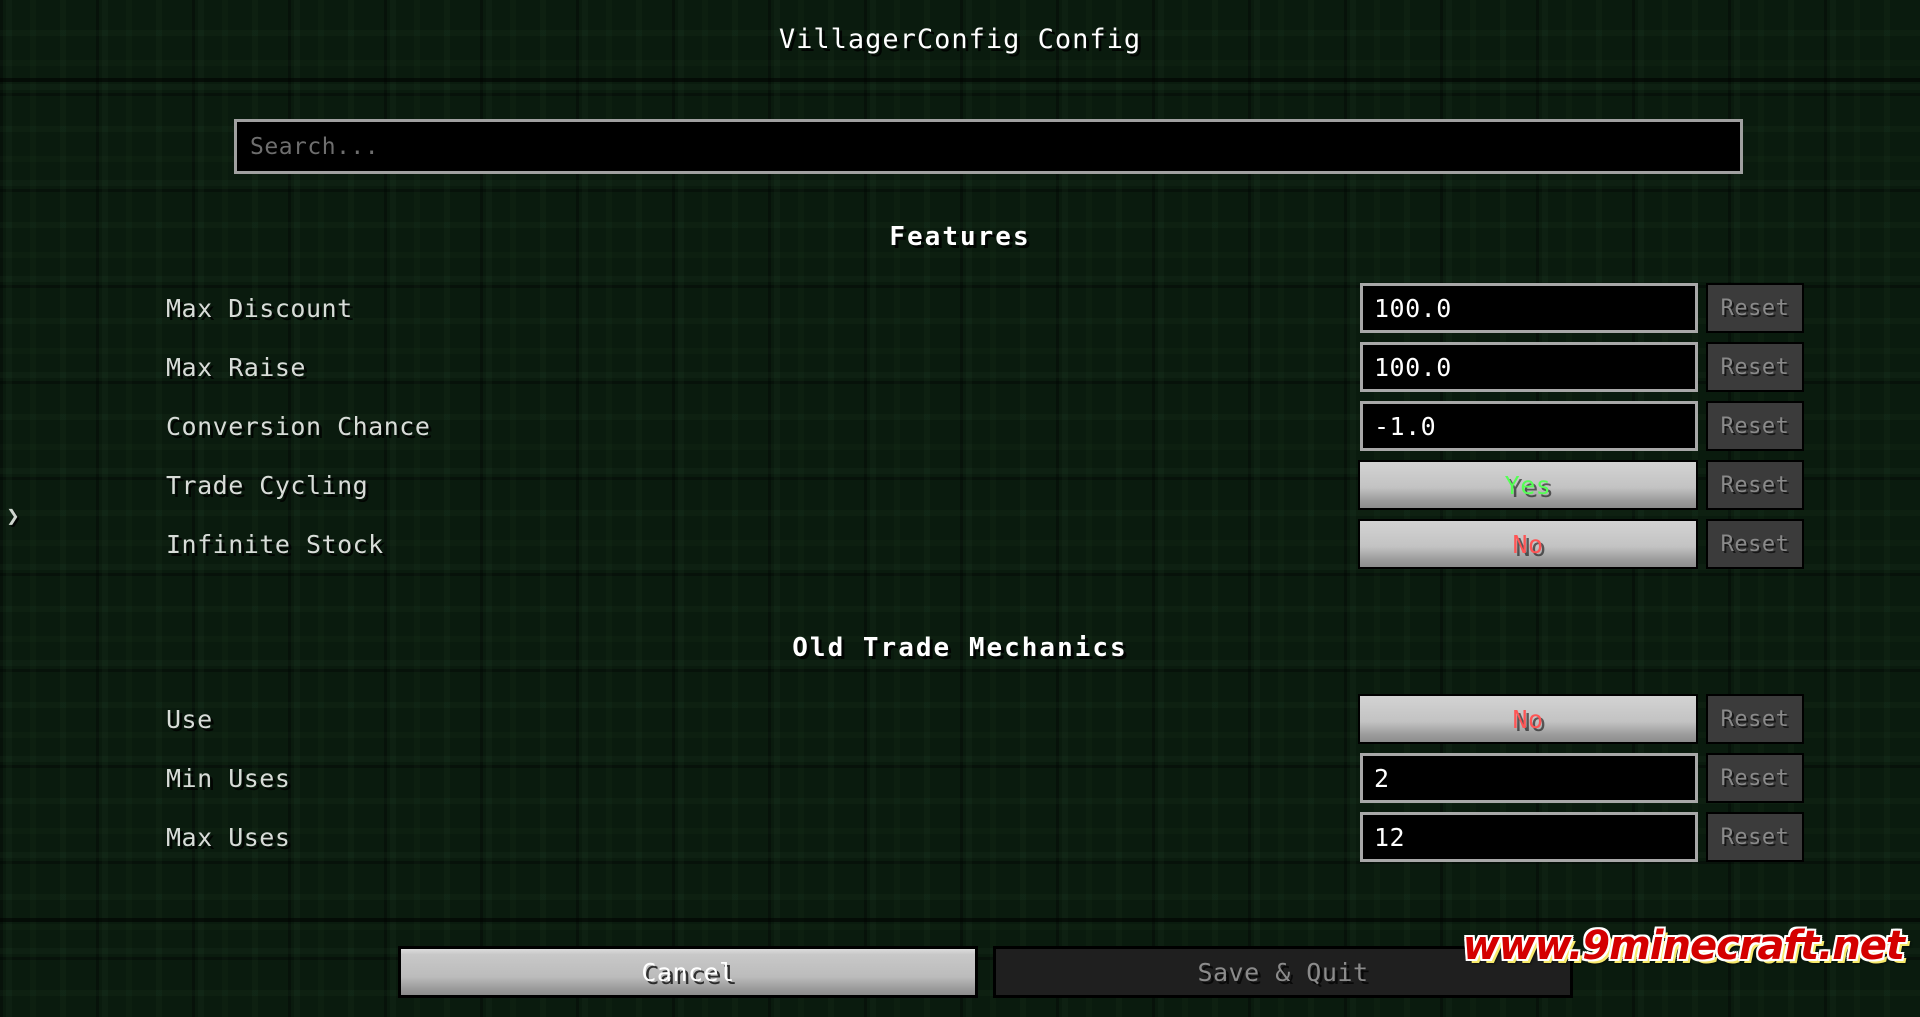 The image size is (1920, 1017). What do you see at coordinates (1683, 946) in the screenshot?
I see `site-watermark: www.9minecraft.net` at bounding box center [1683, 946].